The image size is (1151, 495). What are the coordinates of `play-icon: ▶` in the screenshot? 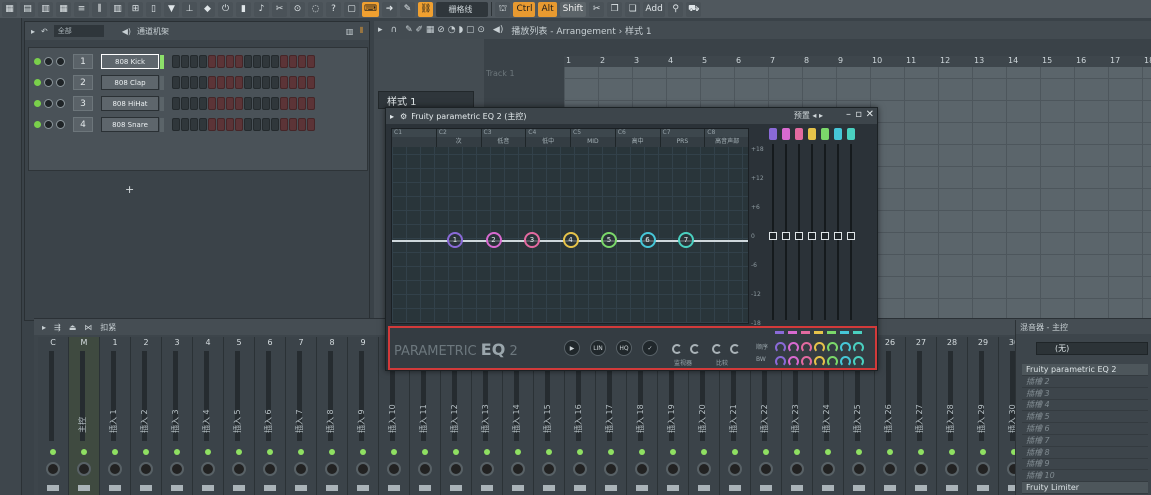 It's located at (572, 348).